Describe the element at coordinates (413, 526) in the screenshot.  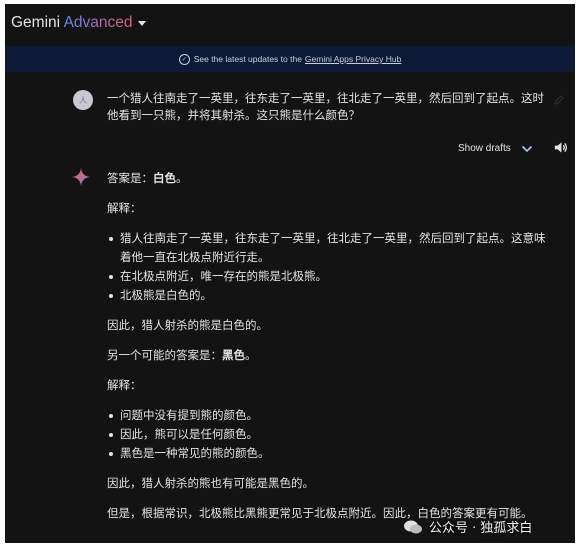
I see `wechat-icon` at that location.